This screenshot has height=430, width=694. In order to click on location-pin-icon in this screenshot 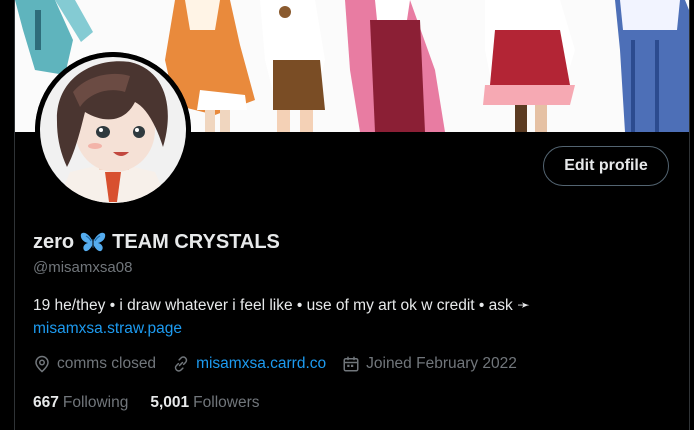, I will do `click(42, 364)`.